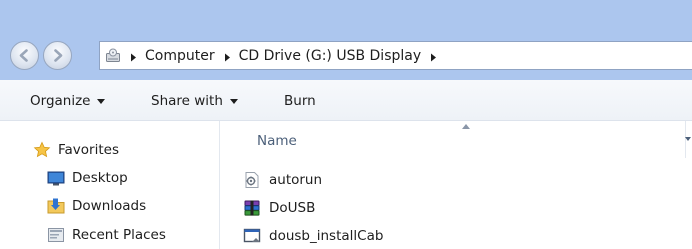 The height and width of the screenshot is (249, 692). What do you see at coordinates (42, 150) in the screenshot?
I see `star-icon` at bounding box center [42, 150].